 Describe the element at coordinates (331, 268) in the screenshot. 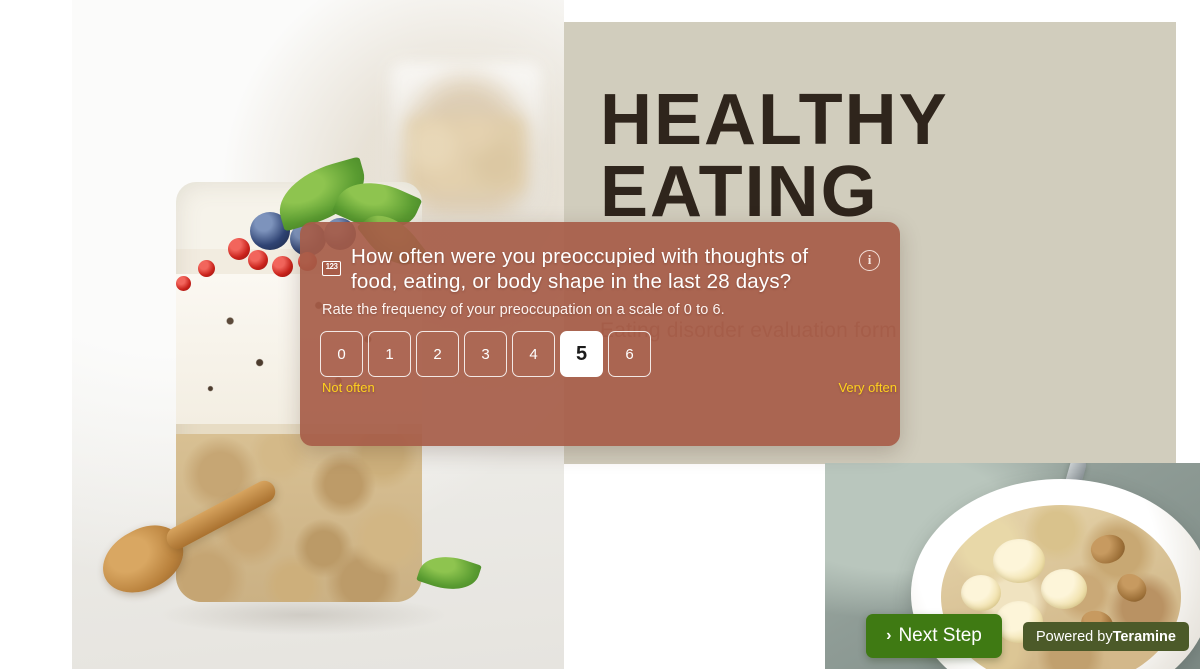

I see `numeric-scale-icon: 123` at that location.